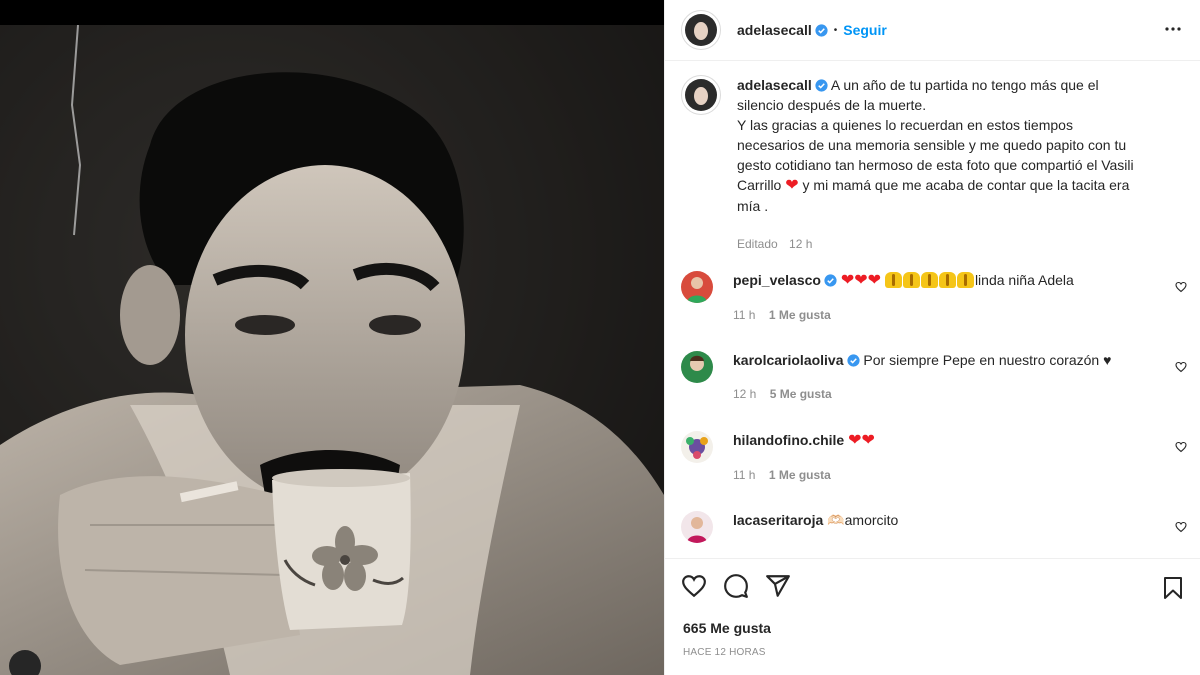 The image size is (1200, 675). Describe the element at coordinates (932, 527) in the screenshot. I see `comment-item: lacaseritaroja 🫶🏻amorcito` at that location.